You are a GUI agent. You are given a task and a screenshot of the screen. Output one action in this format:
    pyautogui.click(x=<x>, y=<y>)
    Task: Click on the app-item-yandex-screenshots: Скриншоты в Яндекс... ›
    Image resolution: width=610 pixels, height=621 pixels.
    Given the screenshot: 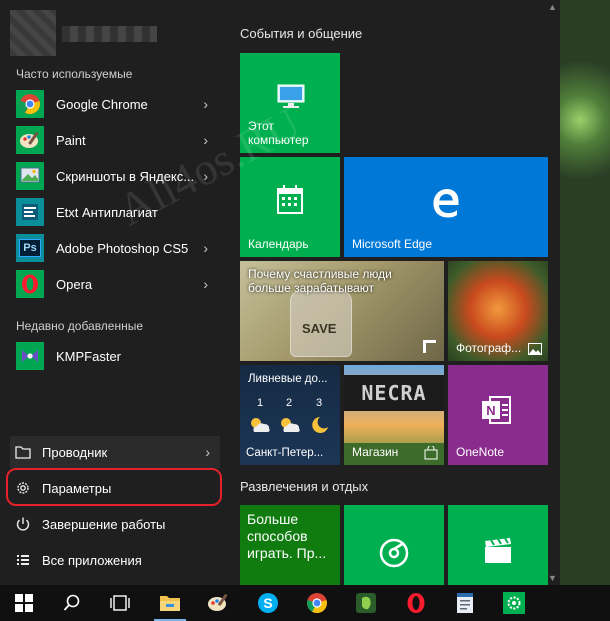 What is the action you would take?
    pyautogui.click(x=114, y=176)
    